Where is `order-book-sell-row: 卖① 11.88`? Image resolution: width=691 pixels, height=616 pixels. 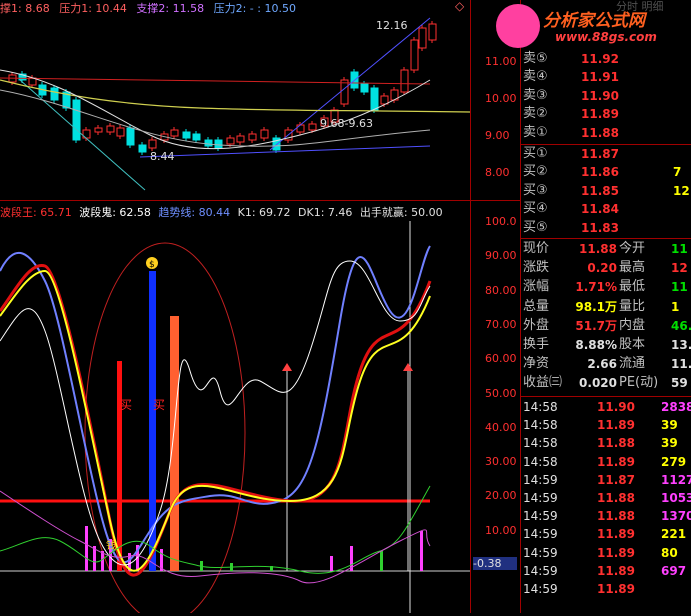 order-book-sell-row: 卖① 11.88 is located at coordinates (606, 133).